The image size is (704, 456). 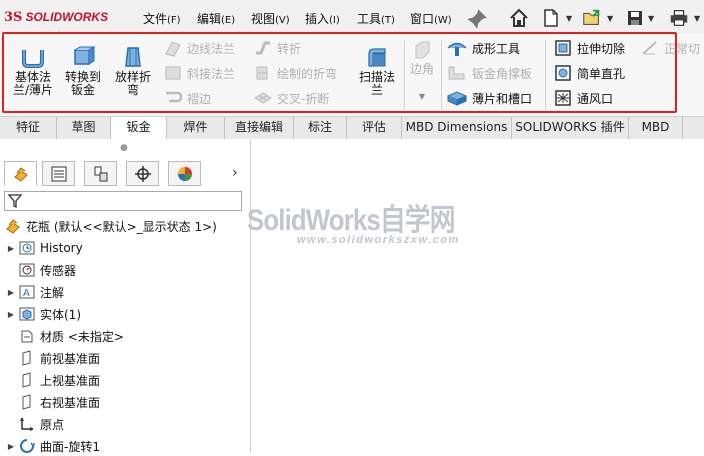 I want to click on save-icon, so click(x=635, y=18).